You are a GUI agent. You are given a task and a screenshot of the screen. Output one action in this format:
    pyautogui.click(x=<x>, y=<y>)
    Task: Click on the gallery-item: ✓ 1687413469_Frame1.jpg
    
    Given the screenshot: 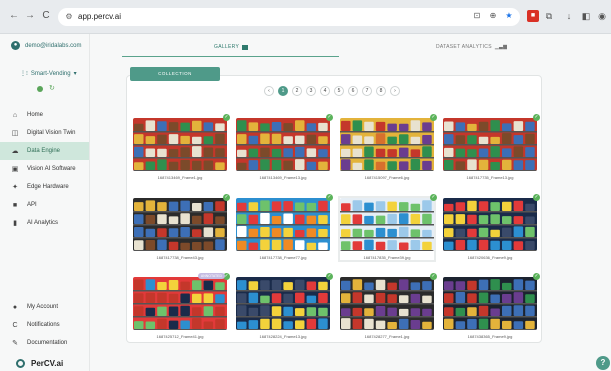 What is the action you would take?
    pyautogui.click(x=181, y=147)
    